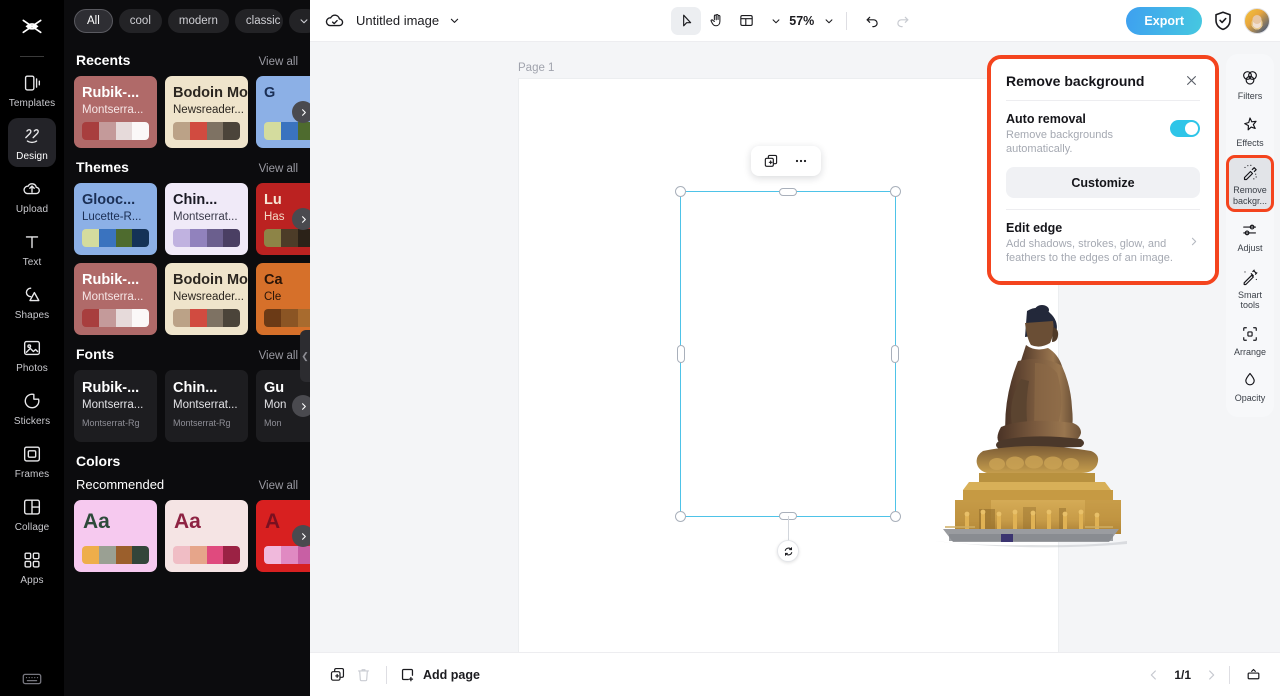 Image resolution: width=1280 pixels, height=696 pixels. Describe the element at coordinates (788, 516) in the screenshot. I see `resize-handle-bottom` at that location.